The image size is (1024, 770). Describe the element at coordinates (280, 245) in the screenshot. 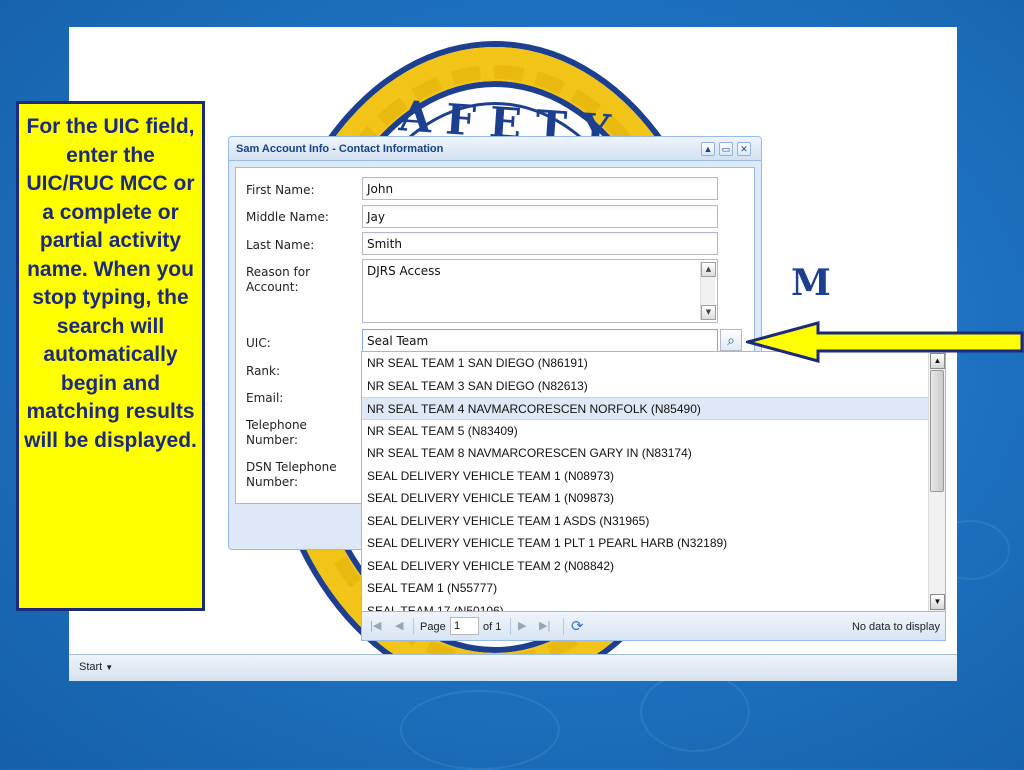

I see `last-name-label: Last Name:` at that location.